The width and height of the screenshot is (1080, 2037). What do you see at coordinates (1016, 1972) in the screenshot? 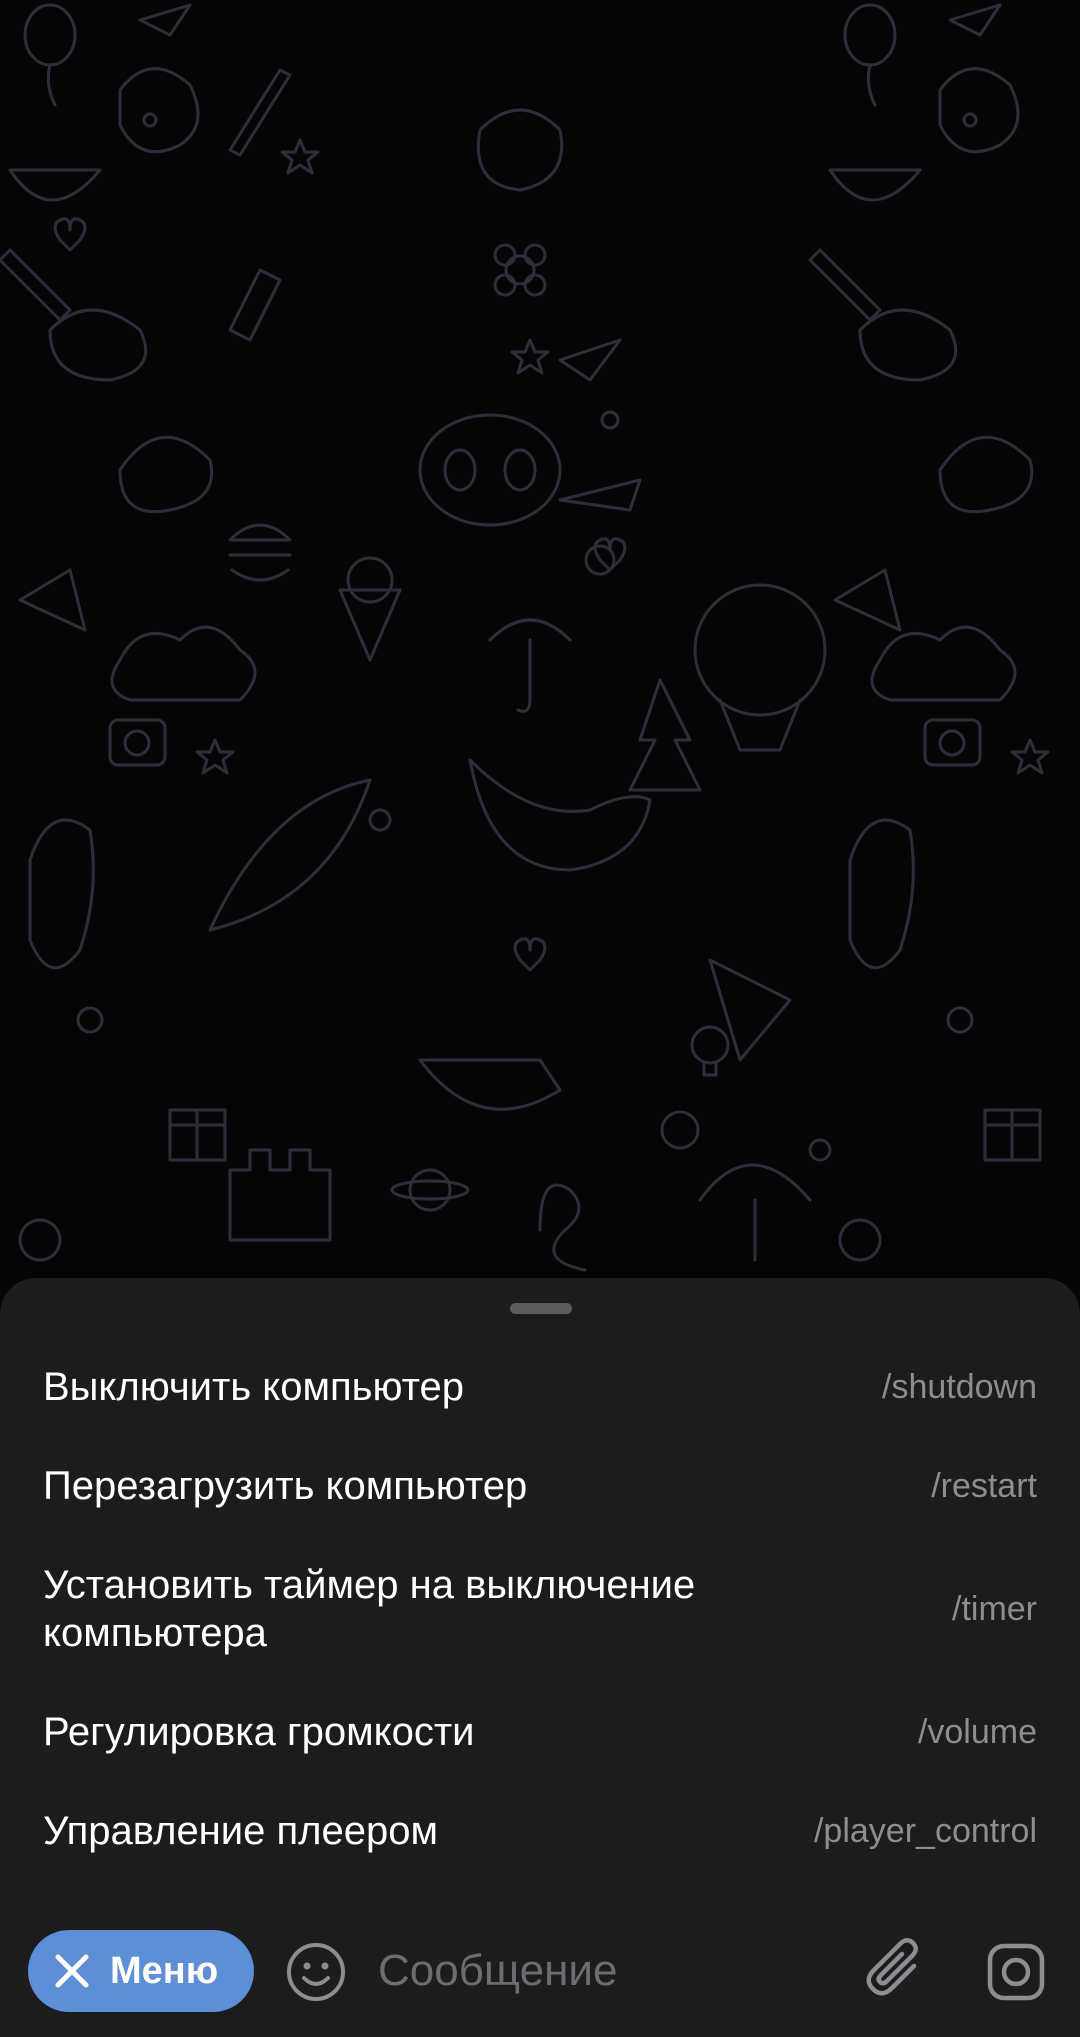
I see `instagram-camera-icon` at bounding box center [1016, 1972].